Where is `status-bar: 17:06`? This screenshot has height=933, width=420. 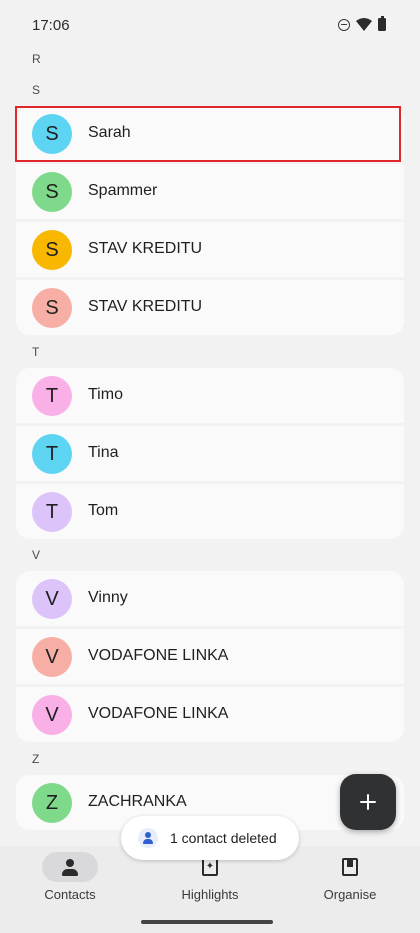
status-bar: 17:06 is located at coordinates (210, 26).